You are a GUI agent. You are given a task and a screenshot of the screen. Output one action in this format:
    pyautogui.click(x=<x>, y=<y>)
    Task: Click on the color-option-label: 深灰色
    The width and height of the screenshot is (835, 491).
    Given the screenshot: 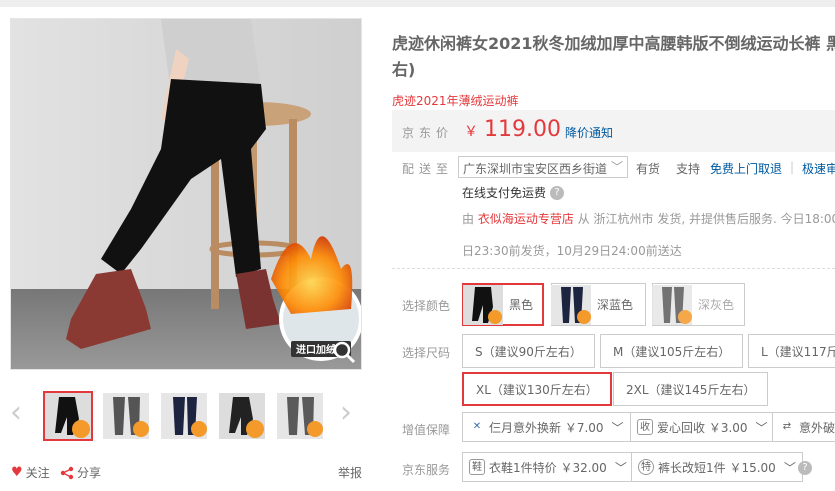 What is the action you would take?
    pyautogui.click(x=716, y=305)
    